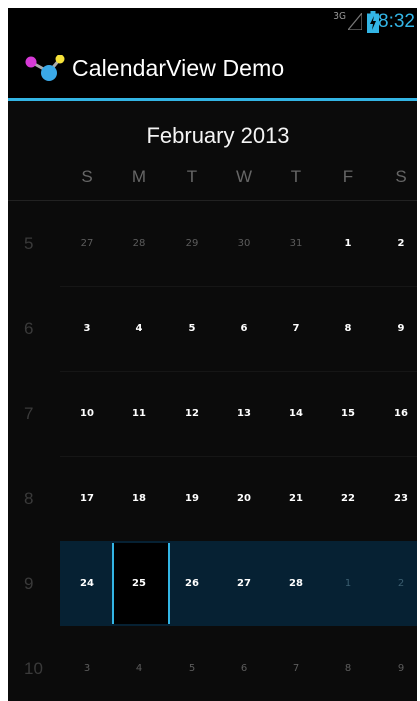  I want to click on week-row: 10 3 4 5 6 7 8 9, so click(212, 663).